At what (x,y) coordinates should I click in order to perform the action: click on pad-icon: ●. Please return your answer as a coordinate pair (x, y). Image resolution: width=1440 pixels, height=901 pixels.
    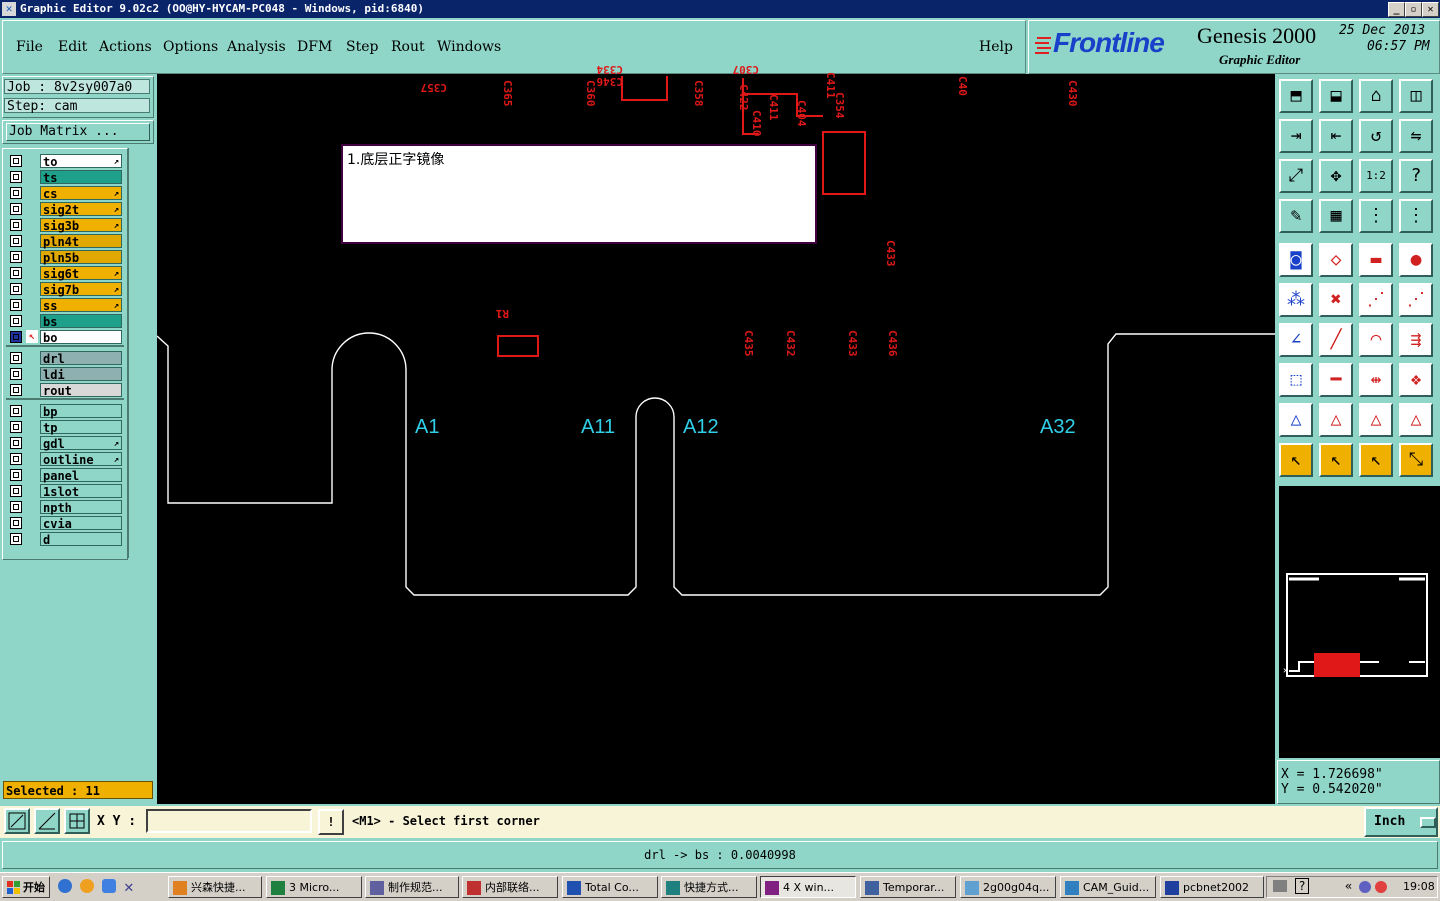
    Looking at the image, I should click on (1416, 260).